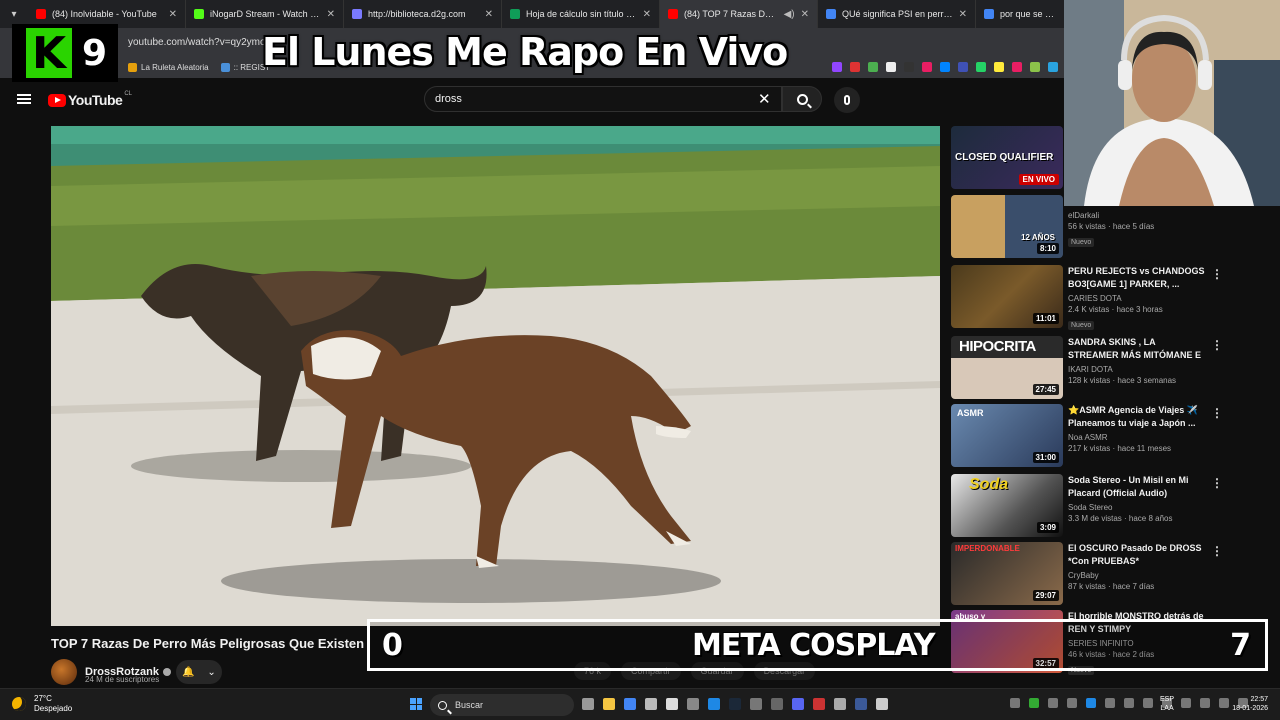  Describe the element at coordinates (735, 704) in the screenshot. I see `steam-icon` at that location.